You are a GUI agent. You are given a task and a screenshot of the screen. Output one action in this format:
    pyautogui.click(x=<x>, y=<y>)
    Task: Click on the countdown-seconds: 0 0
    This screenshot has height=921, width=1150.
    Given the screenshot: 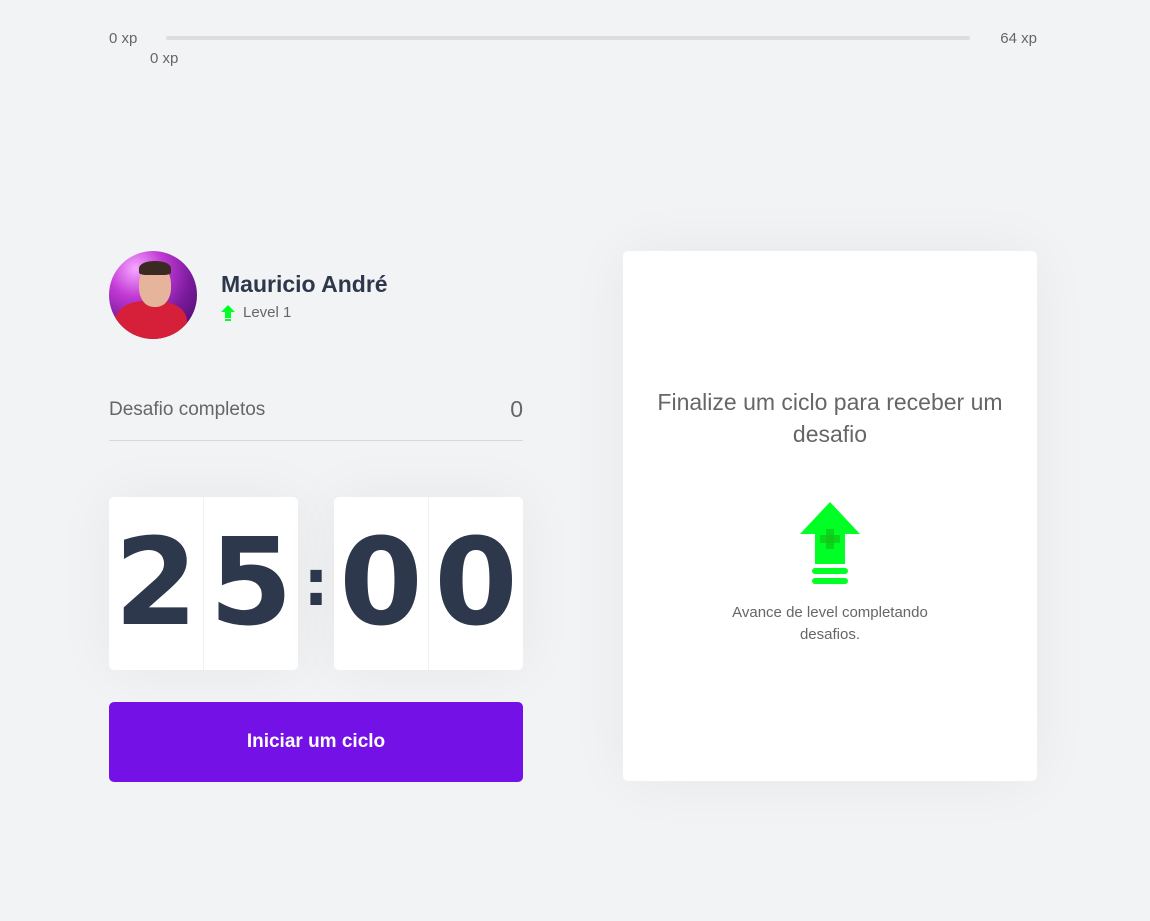 What is the action you would take?
    pyautogui.click(x=428, y=583)
    